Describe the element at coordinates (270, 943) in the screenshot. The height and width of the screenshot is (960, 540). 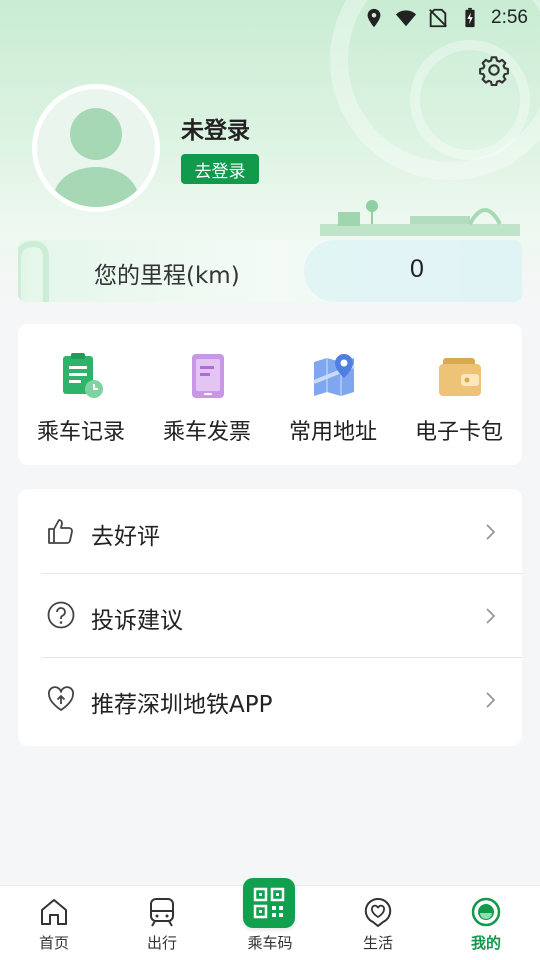
I see `nav-label: 乘车码` at that location.